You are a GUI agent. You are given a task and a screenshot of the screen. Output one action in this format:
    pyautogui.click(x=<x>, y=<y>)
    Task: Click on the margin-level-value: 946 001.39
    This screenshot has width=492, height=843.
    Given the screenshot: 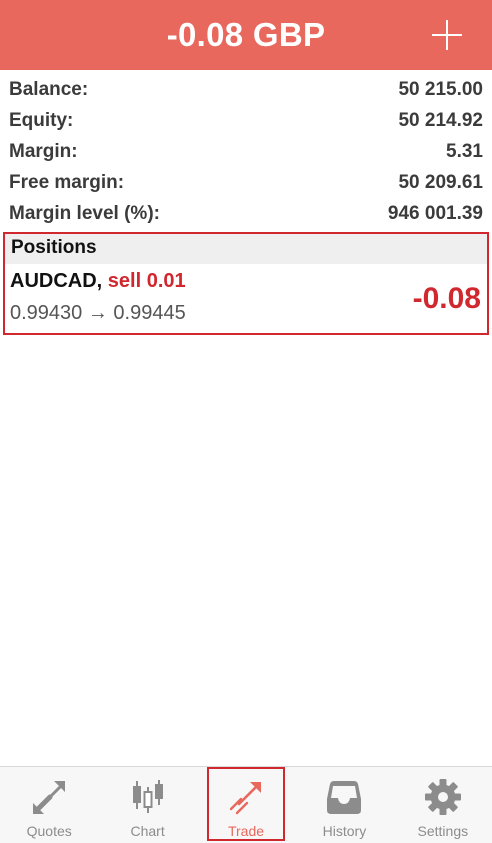 What is the action you would take?
    pyautogui.click(x=435, y=213)
    